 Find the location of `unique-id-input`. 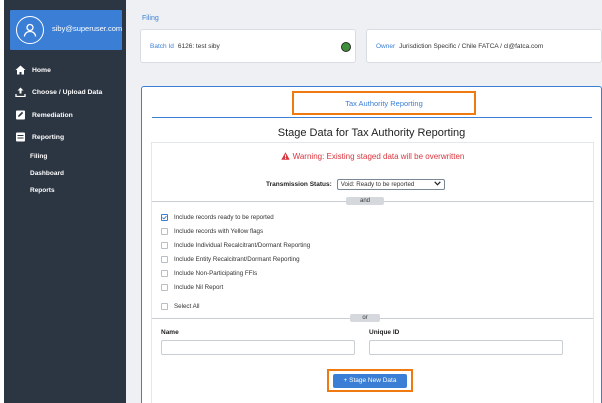

unique-id-input is located at coordinates (466, 347).